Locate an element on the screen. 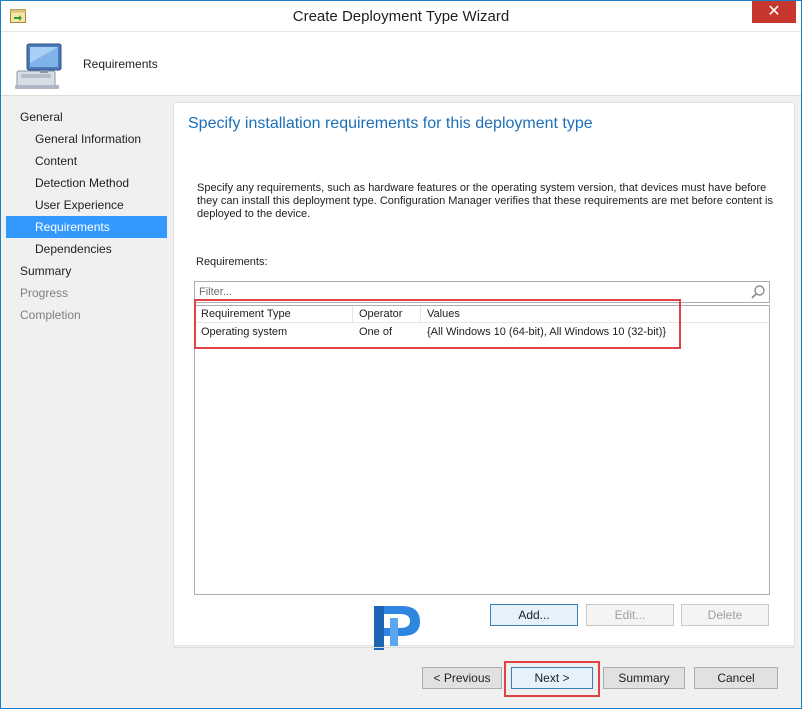 The image size is (802, 709). nav-item-user-experience: User Experience is located at coordinates (86, 205).